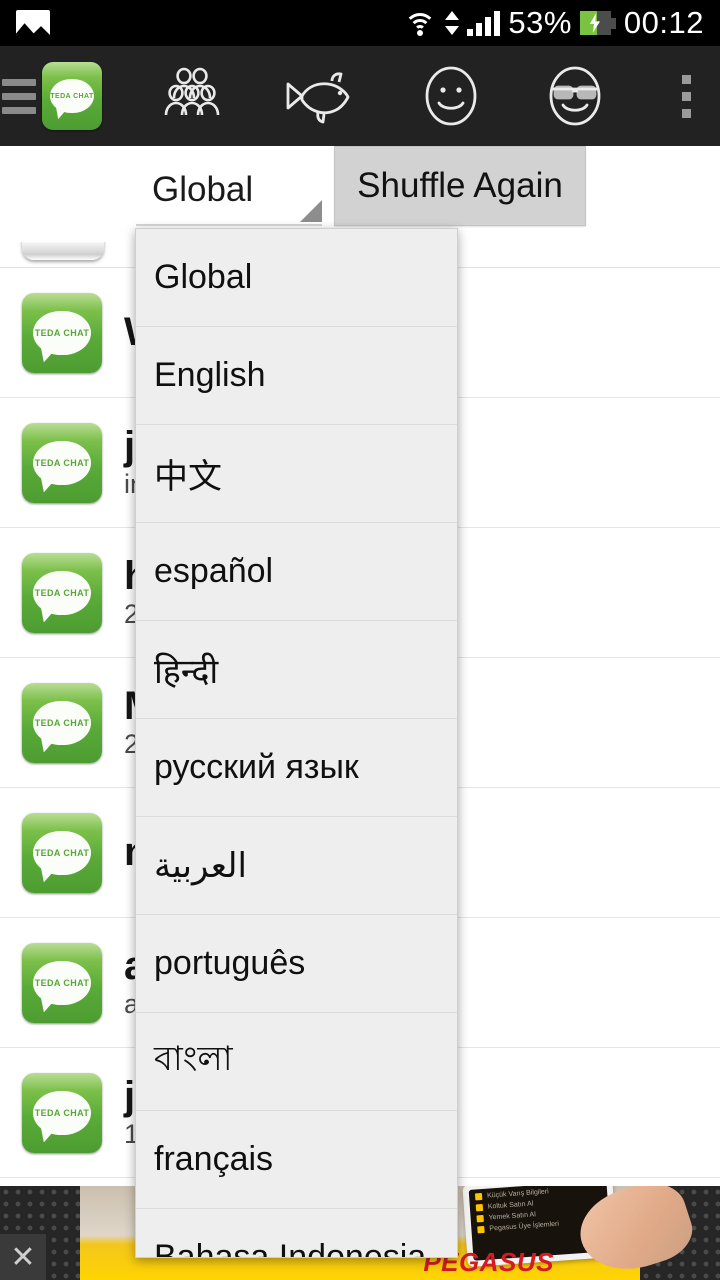 The image size is (720, 1280). What do you see at coordinates (296, 1062) in the screenshot?
I see `dropdown-item-8: বাংলা` at bounding box center [296, 1062].